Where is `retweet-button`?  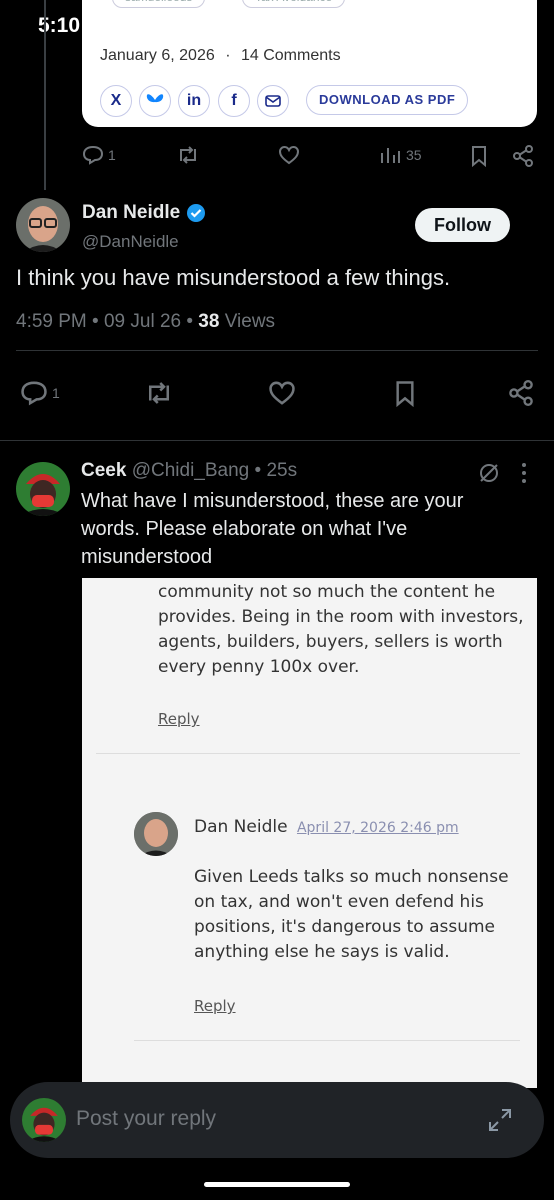
retweet-button is located at coordinates (159, 393).